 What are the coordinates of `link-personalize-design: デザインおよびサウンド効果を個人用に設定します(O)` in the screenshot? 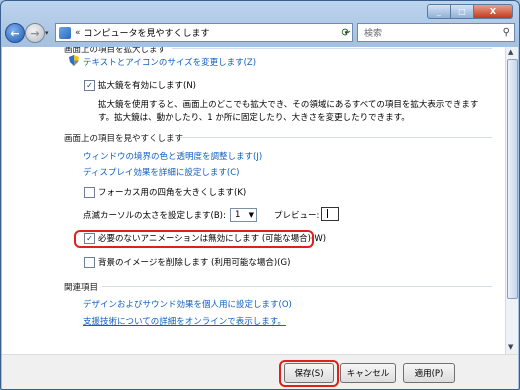 It's located at (187, 304).